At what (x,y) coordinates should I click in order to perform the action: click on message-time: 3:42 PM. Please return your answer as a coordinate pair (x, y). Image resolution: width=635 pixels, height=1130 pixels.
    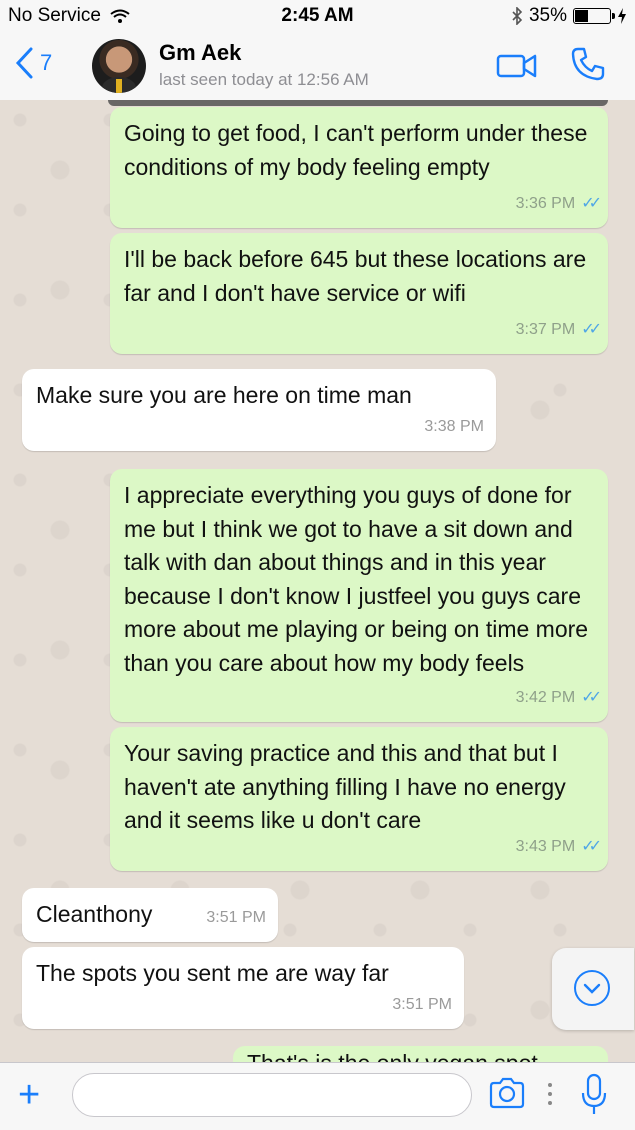
    Looking at the image, I should click on (545, 697).